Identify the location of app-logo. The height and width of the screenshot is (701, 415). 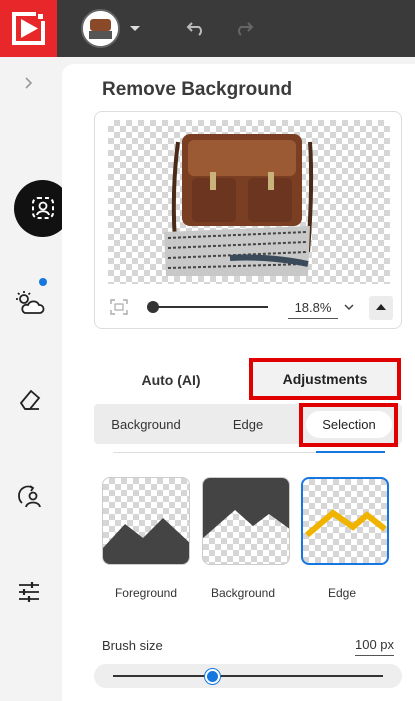
(28, 28).